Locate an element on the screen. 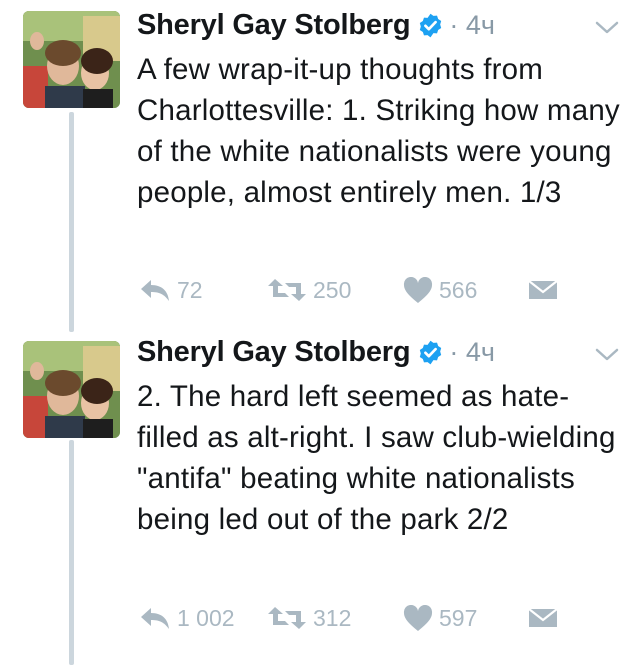 This screenshot has height=665, width=640. retweet-count: 250 is located at coordinates (332, 289).